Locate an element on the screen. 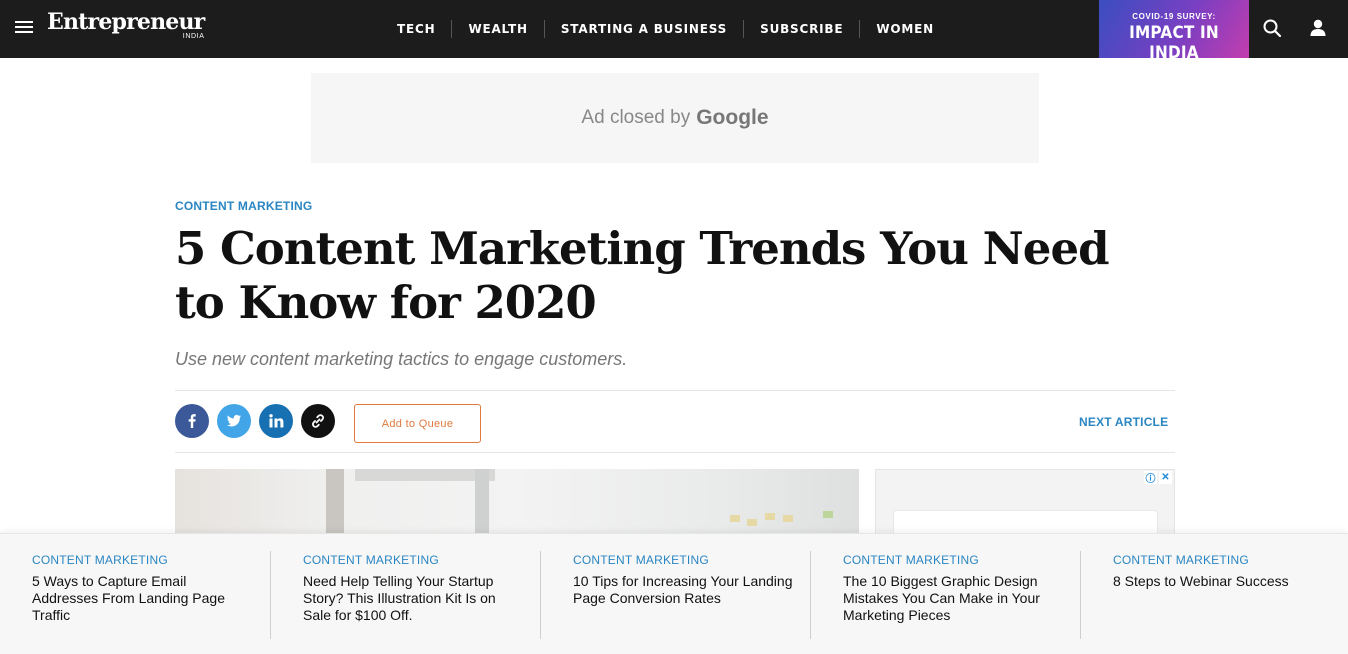 Image resolution: width=1348 pixels, height=654 pixels. nav-item-tech: TECH is located at coordinates (417, 29).